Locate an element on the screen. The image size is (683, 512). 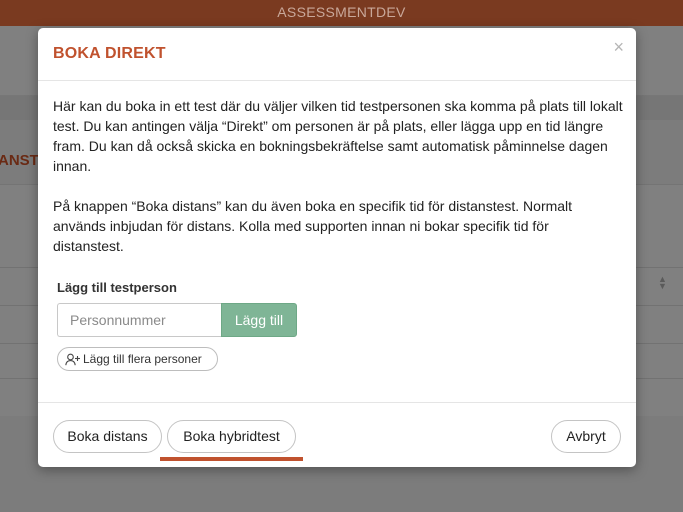
add-multiple-label: Lägg till flera personer is located at coordinates (142, 359).